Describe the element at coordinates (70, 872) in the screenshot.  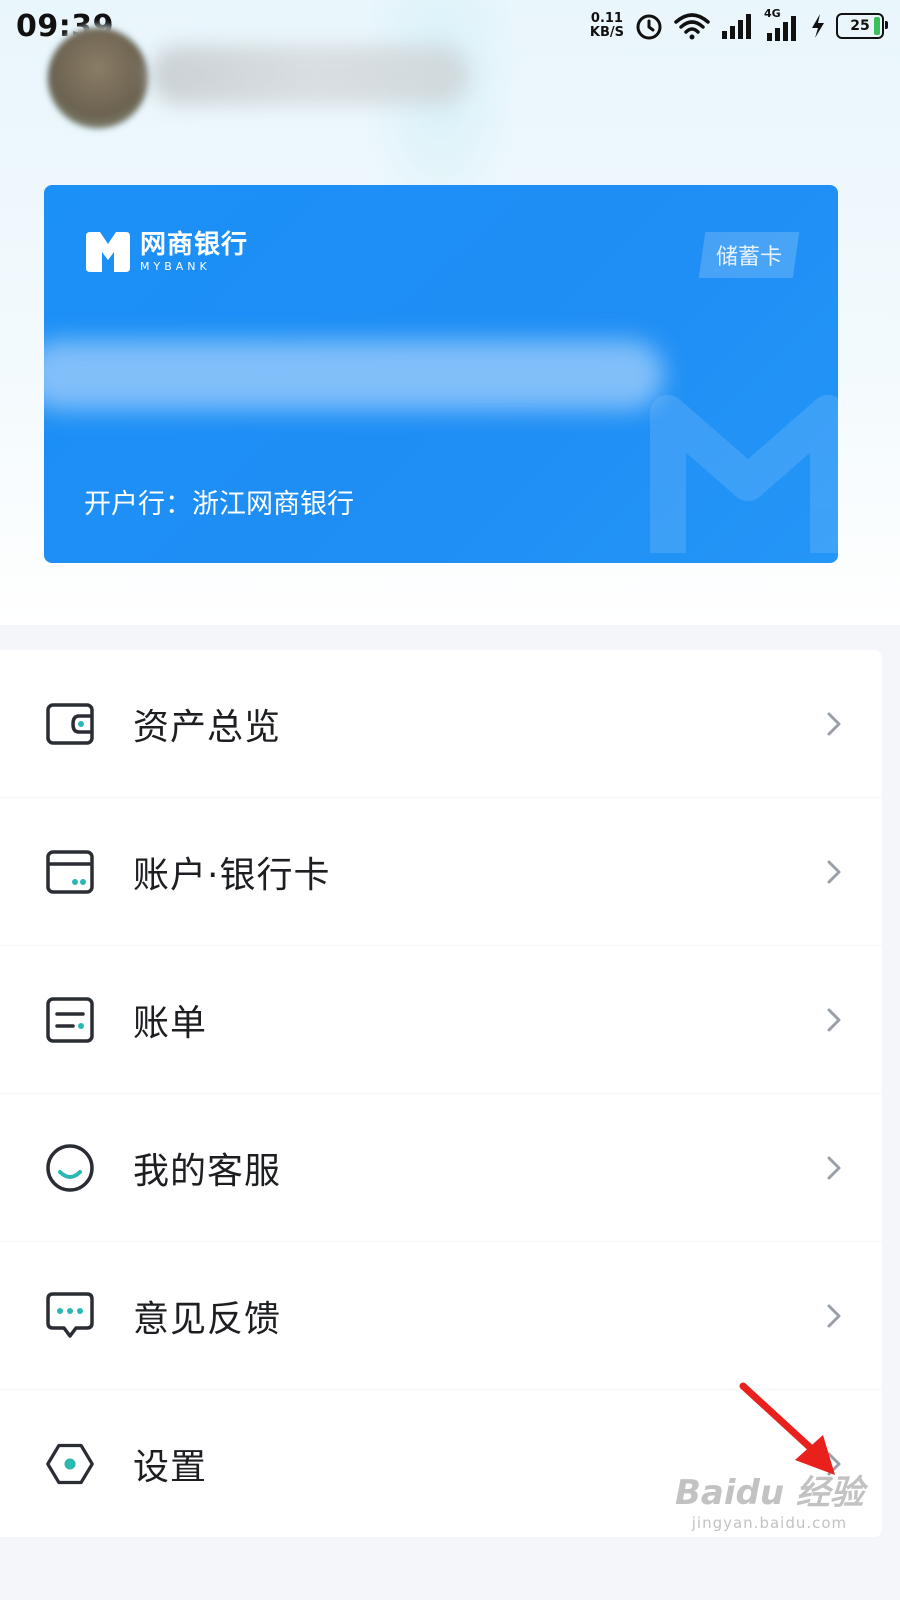
I see `bank-card-icon` at that location.